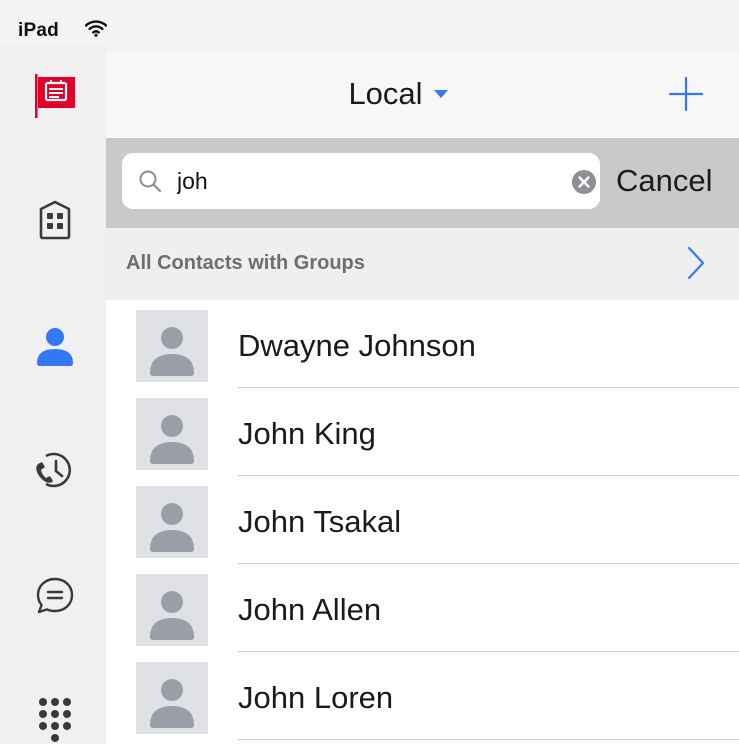  Describe the element at coordinates (696, 263) in the screenshot. I see `chevron-right-icon` at that location.